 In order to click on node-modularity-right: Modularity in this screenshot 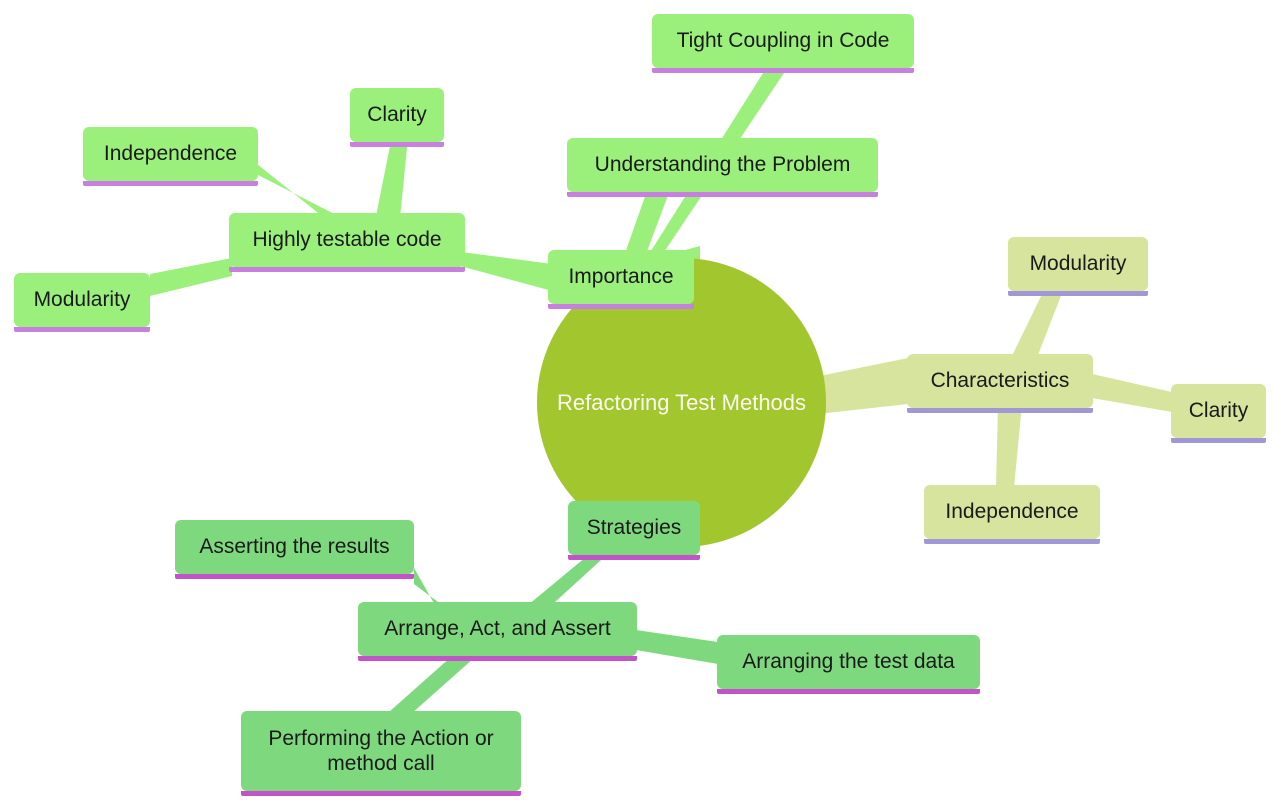, I will do `click(1078, 266)`.